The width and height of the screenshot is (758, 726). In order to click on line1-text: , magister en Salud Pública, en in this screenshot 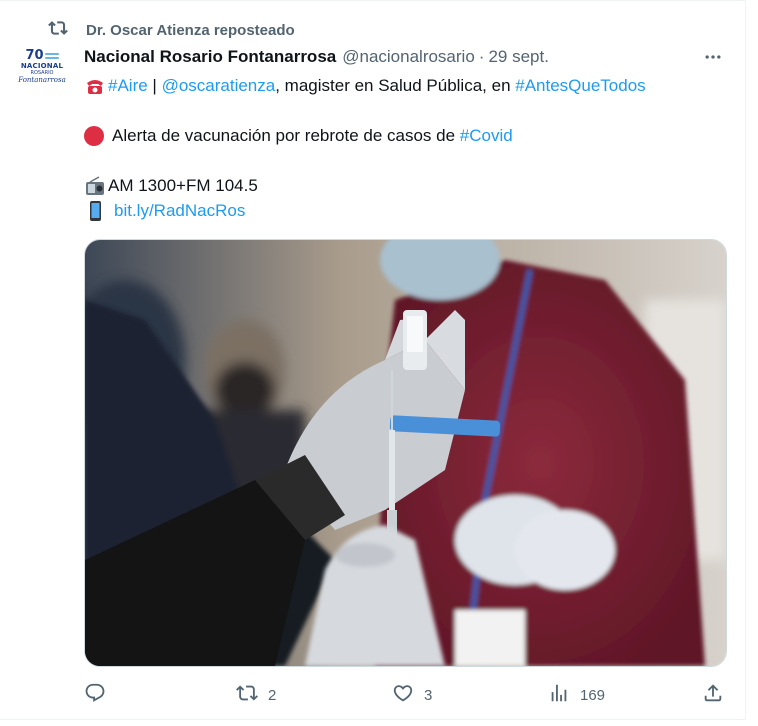, I will do `click(395, 85)`.